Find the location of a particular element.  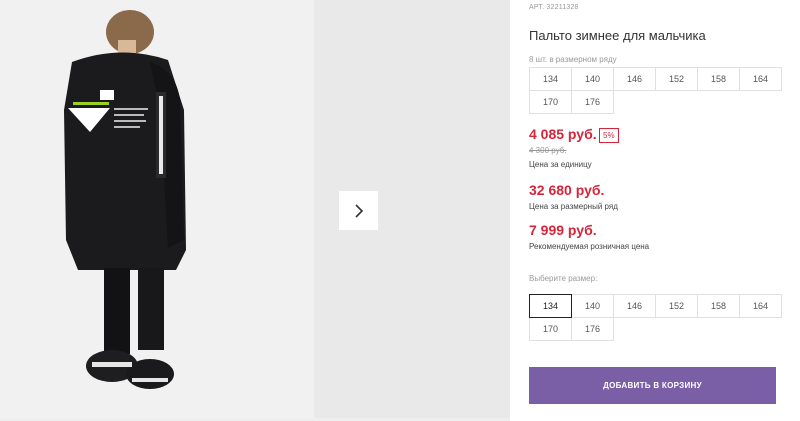

size-option-152: 152 is located at coordinates (676, 306).